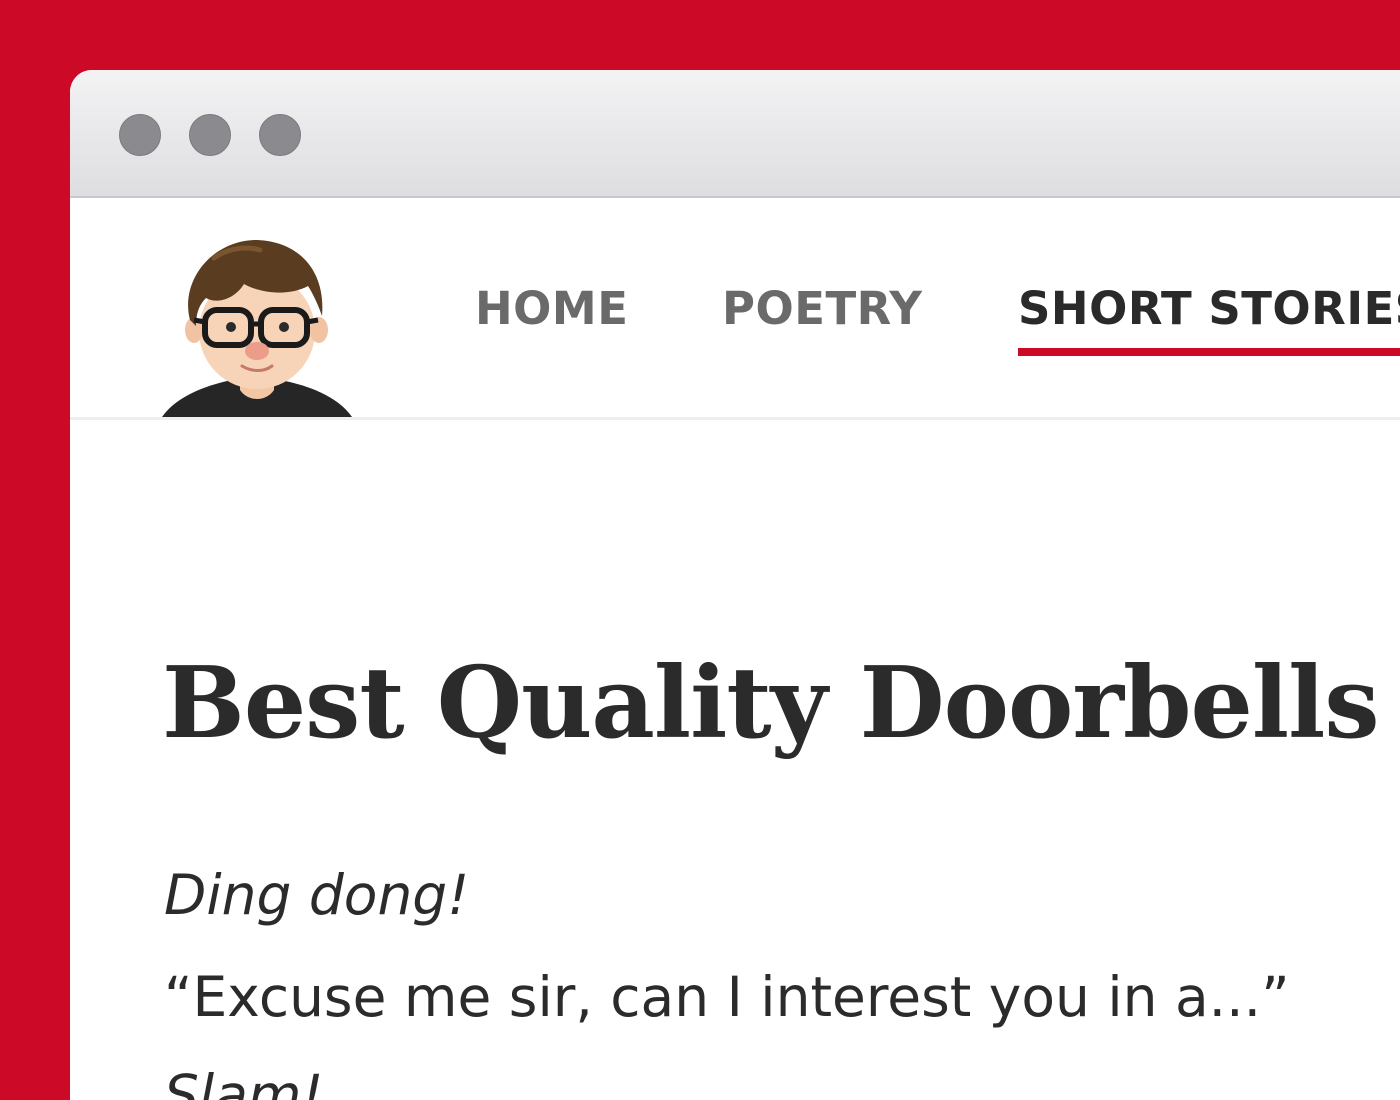 The height and width of the screenshot is (1100, 1400). What do you see at coordinates (1209, 309) in the screenshot?
I see `nav-short-stories-link: SHORT STORIES` at bounding box center [1209, 309].